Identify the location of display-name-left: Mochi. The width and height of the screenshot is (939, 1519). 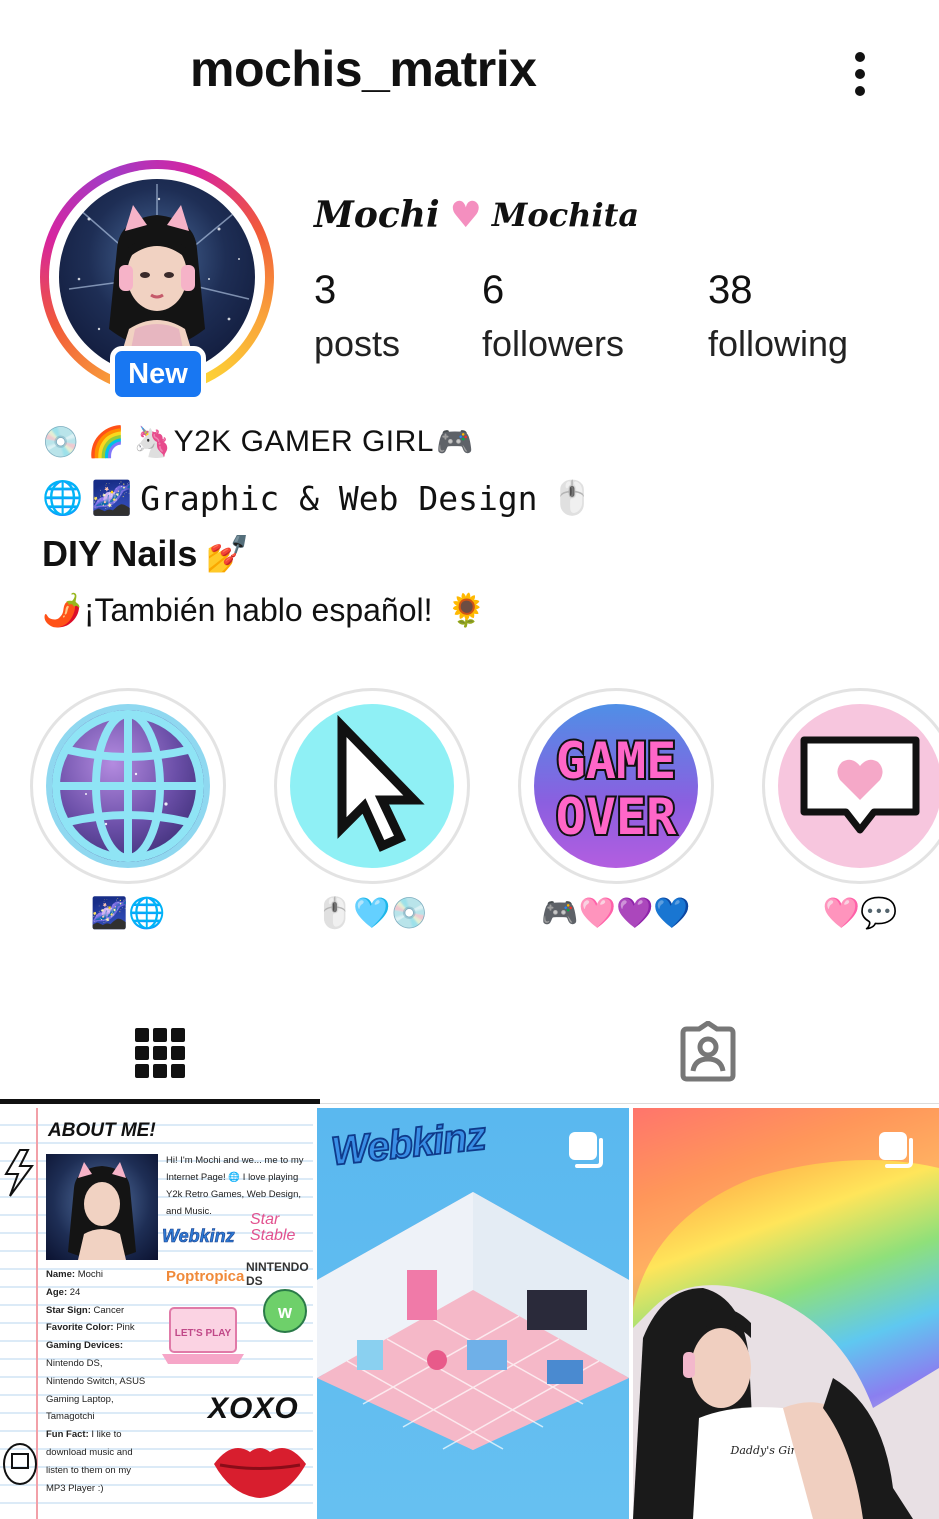
(377, 215).